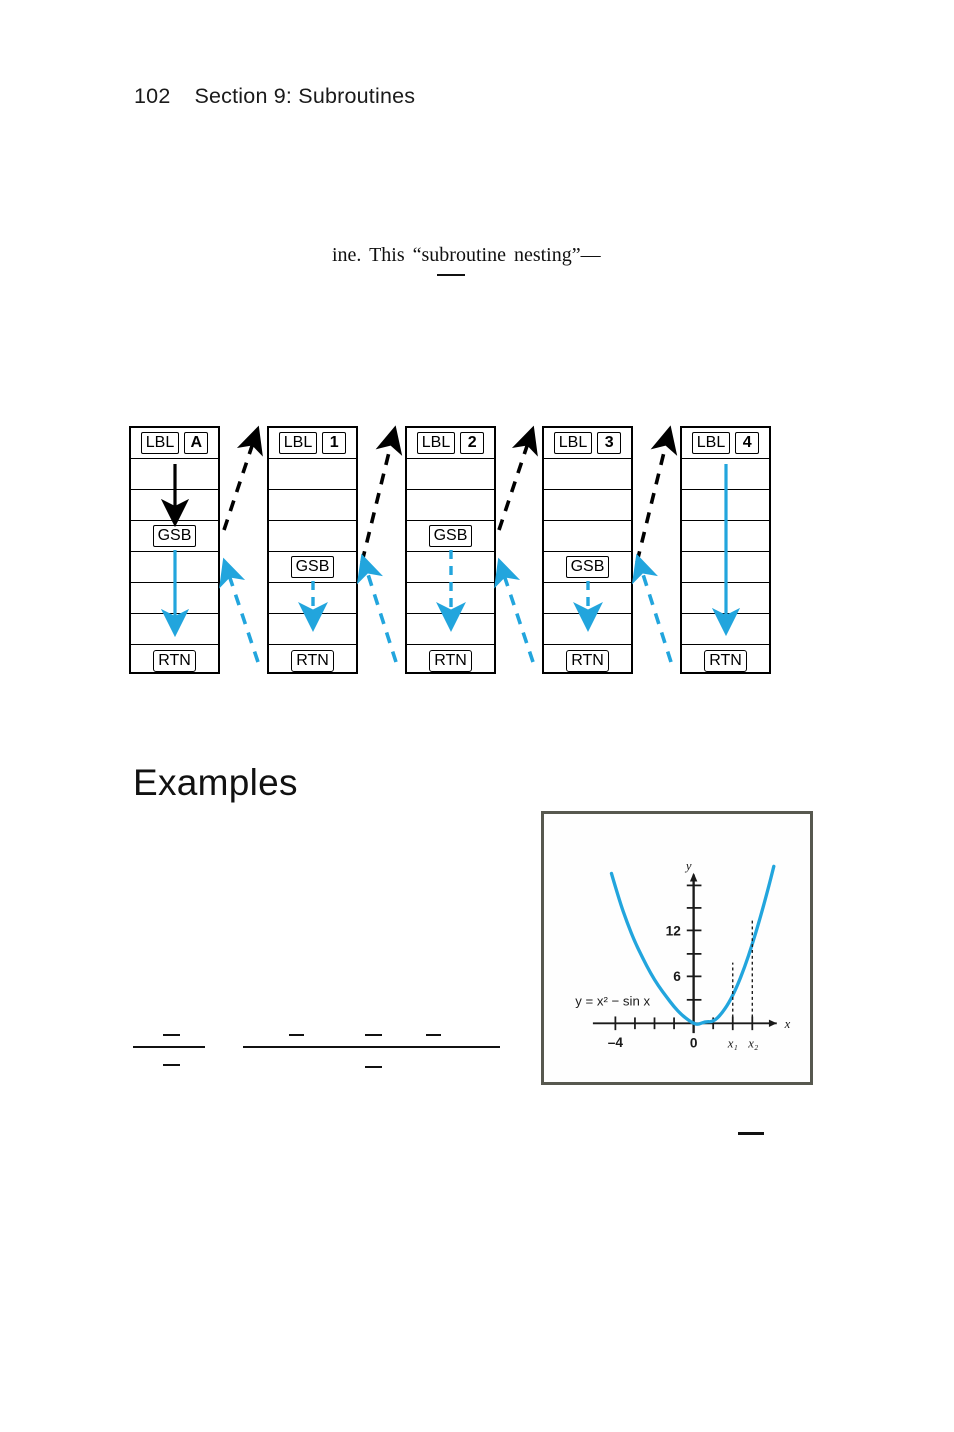 The image size is (954, 1432). Describe the element at coordinates (677, 976) in the screenshot. I see `figure-y-tick-6: 6` at that location.